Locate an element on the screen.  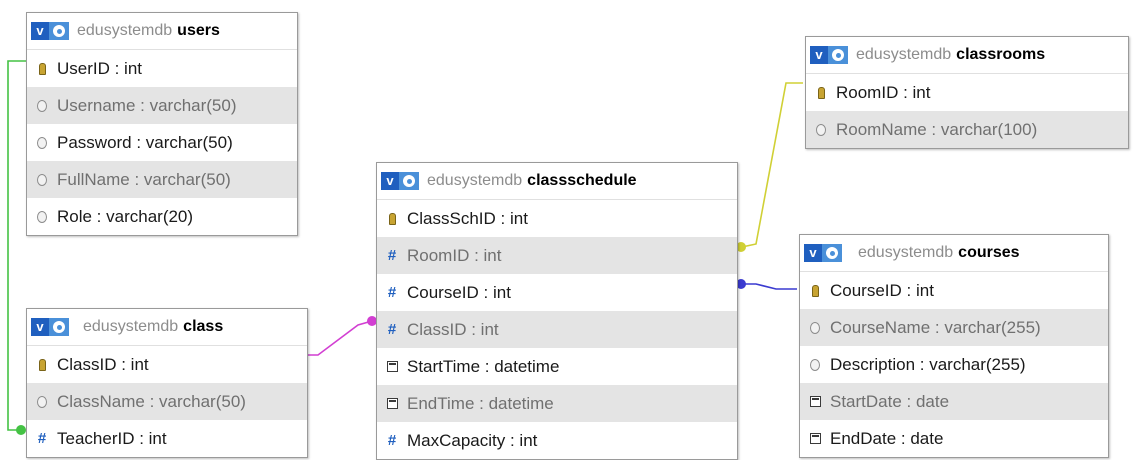
table-header-users: v edusystemdb users is located at coordinates (162, 31).